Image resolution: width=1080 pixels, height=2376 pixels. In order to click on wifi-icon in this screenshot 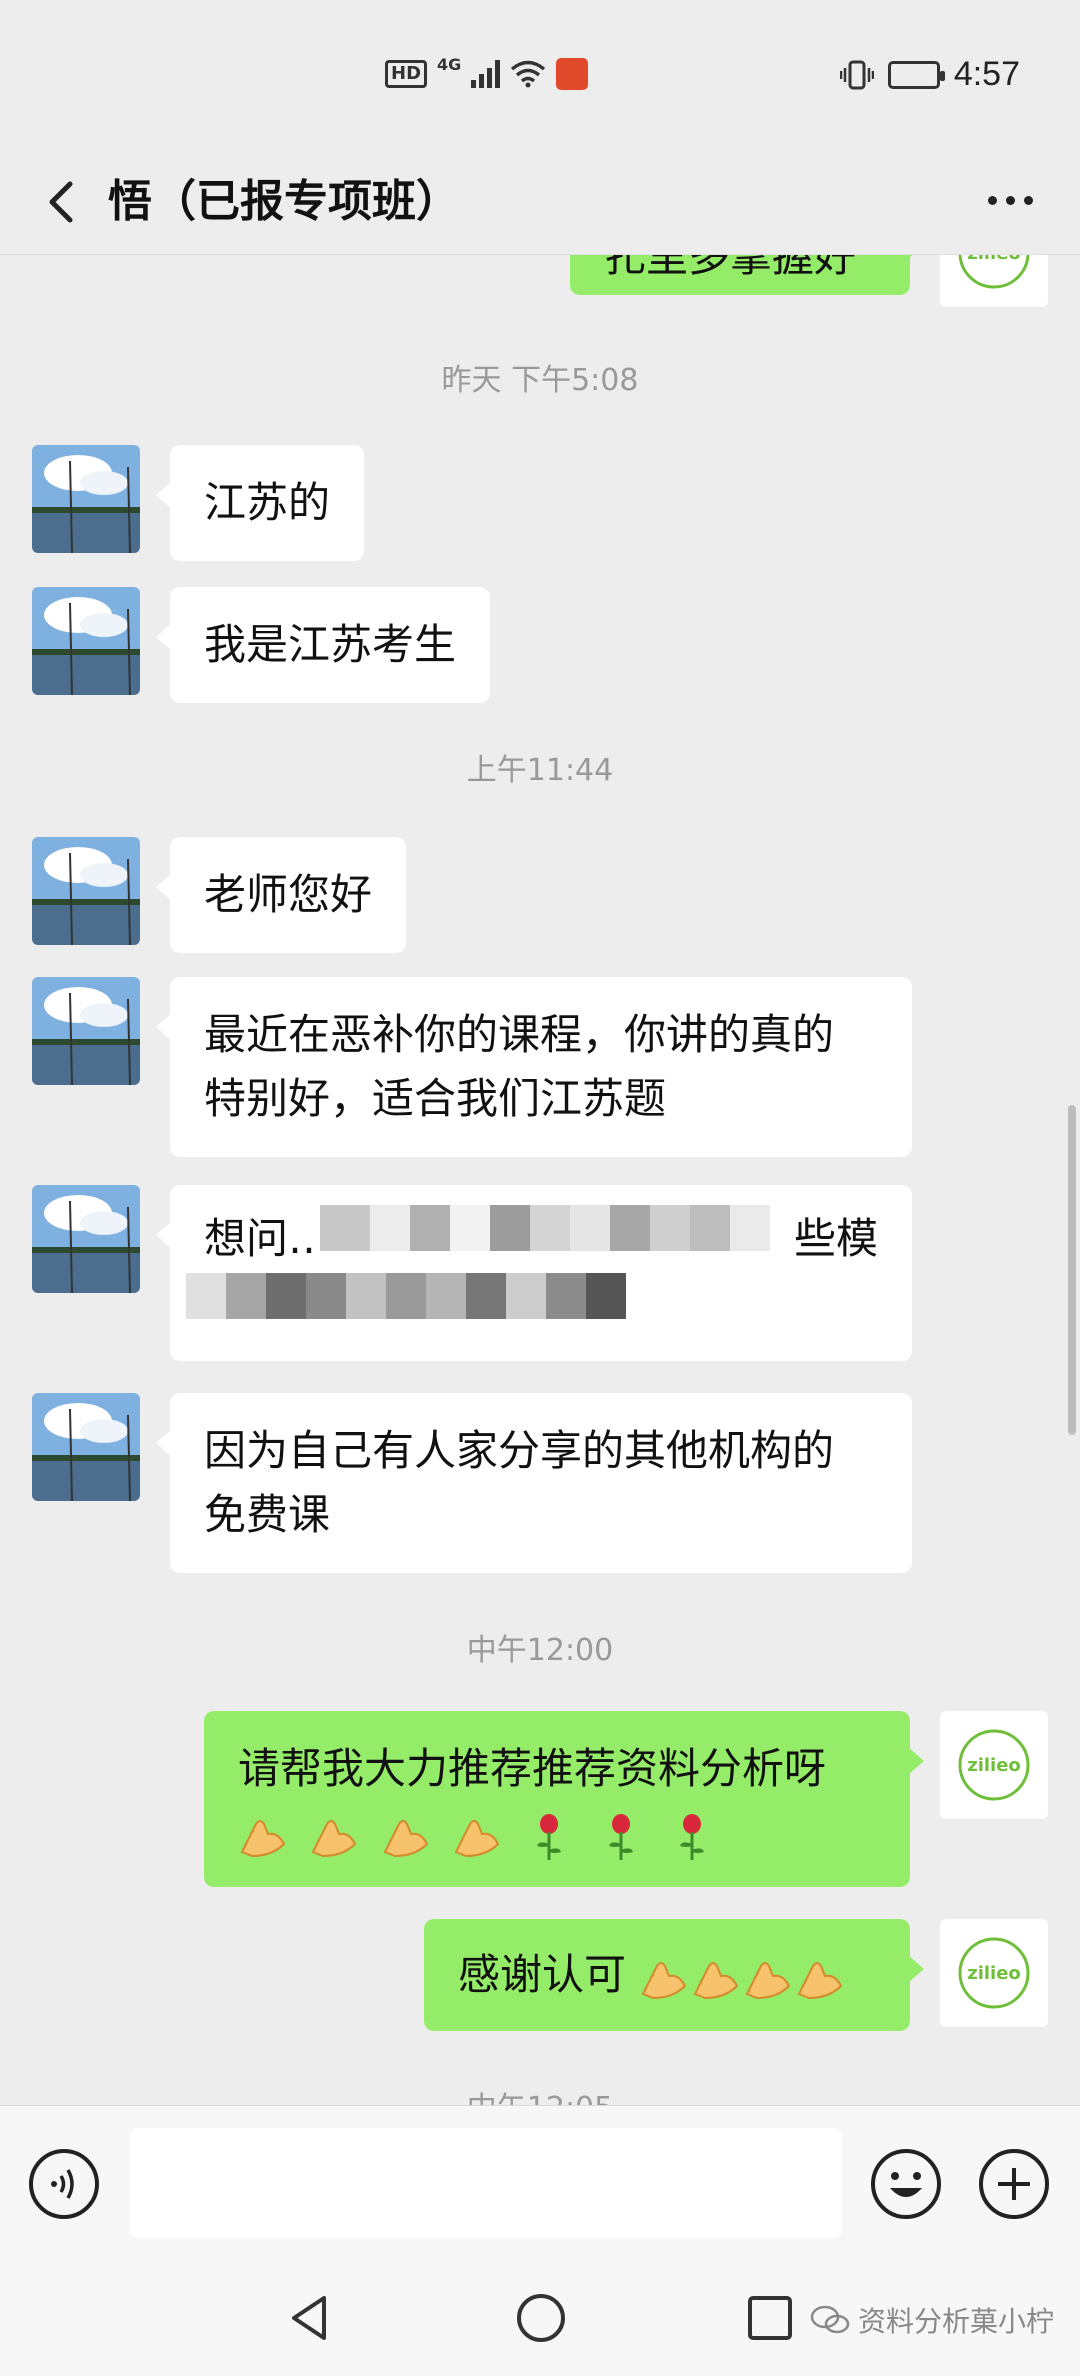, I will do `click(528, 74)`.